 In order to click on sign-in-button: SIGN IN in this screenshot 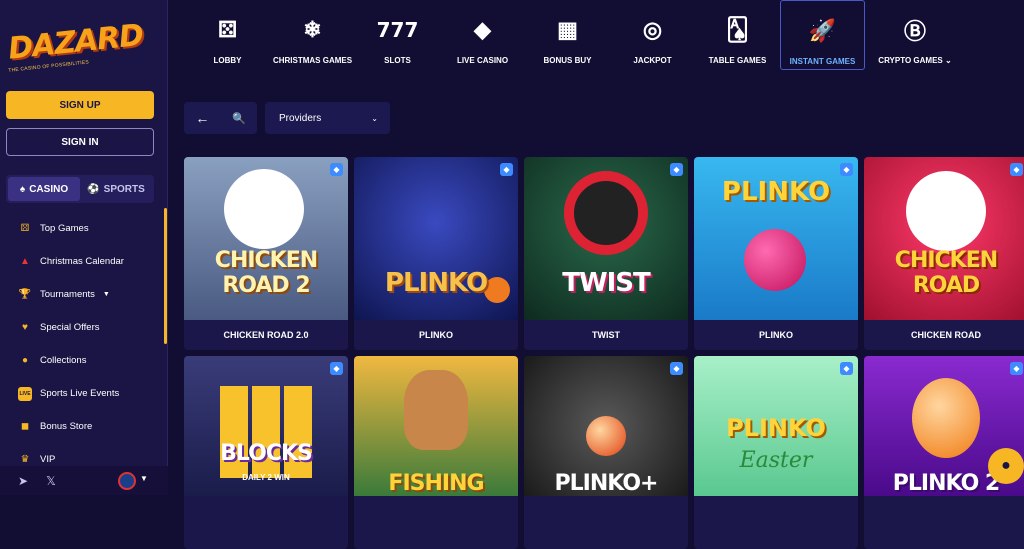, I will do `click(80, 142)`.